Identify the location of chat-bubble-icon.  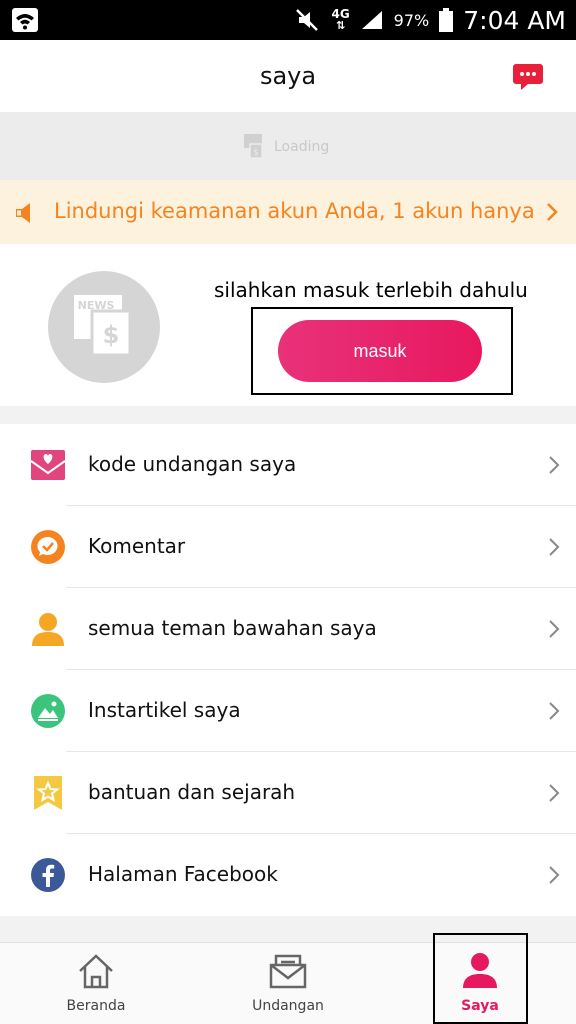
(528, 77).